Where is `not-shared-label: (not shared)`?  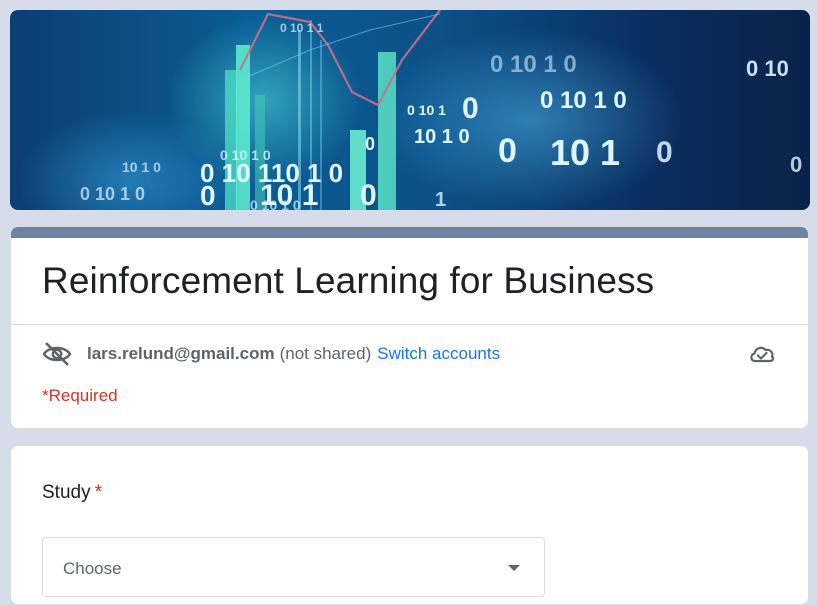 not-shared-label: (not shared) is located at coordinates (325, 353).